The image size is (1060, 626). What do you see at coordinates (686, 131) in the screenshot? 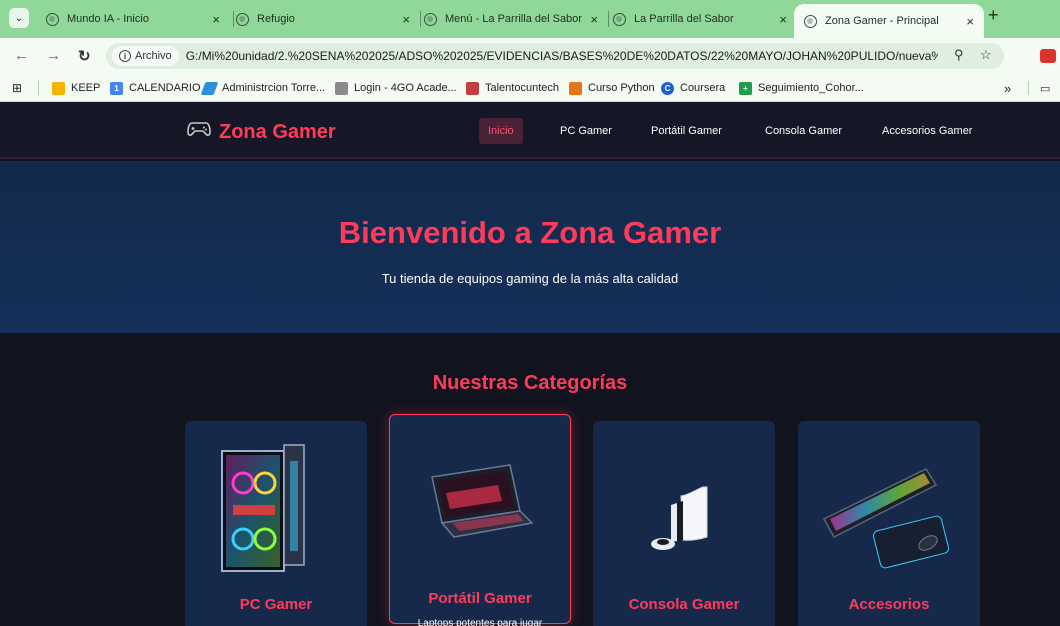
I see `nav-portatil-gamer: Portátil Gamer` at bounding box center [686, 131].